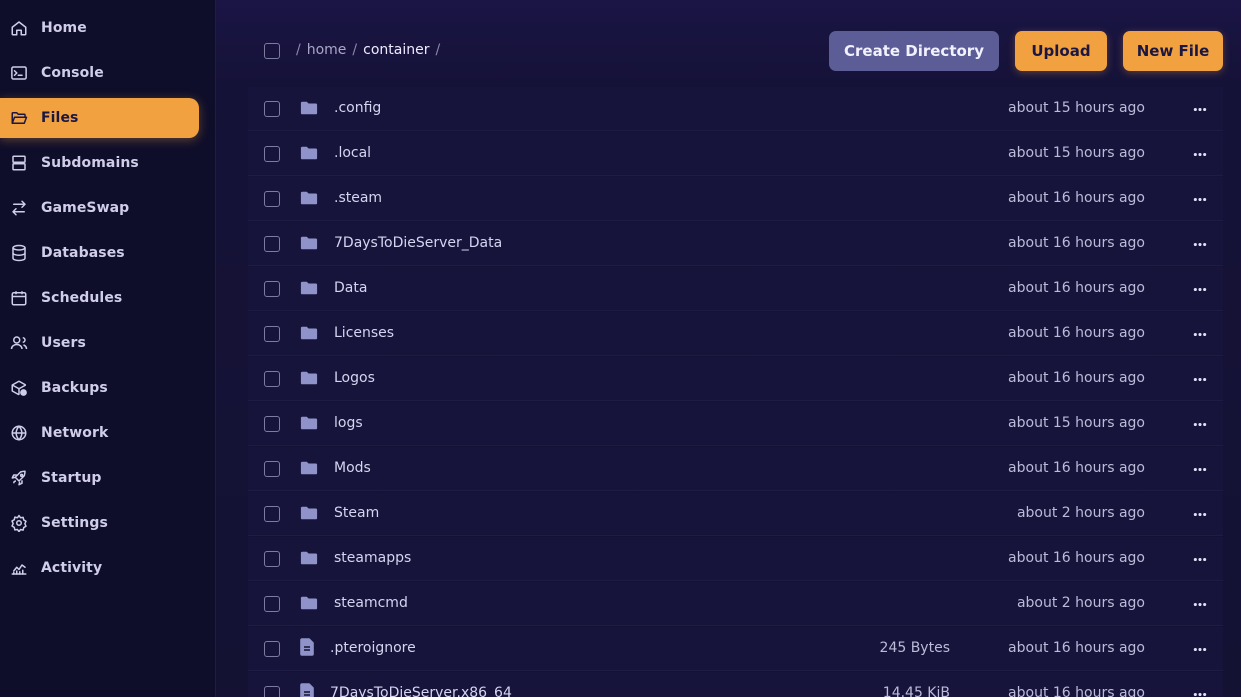  Describe the element at coordinates (373, 648) in the screenshot. I see `file-name: .pteroignore` at that location.